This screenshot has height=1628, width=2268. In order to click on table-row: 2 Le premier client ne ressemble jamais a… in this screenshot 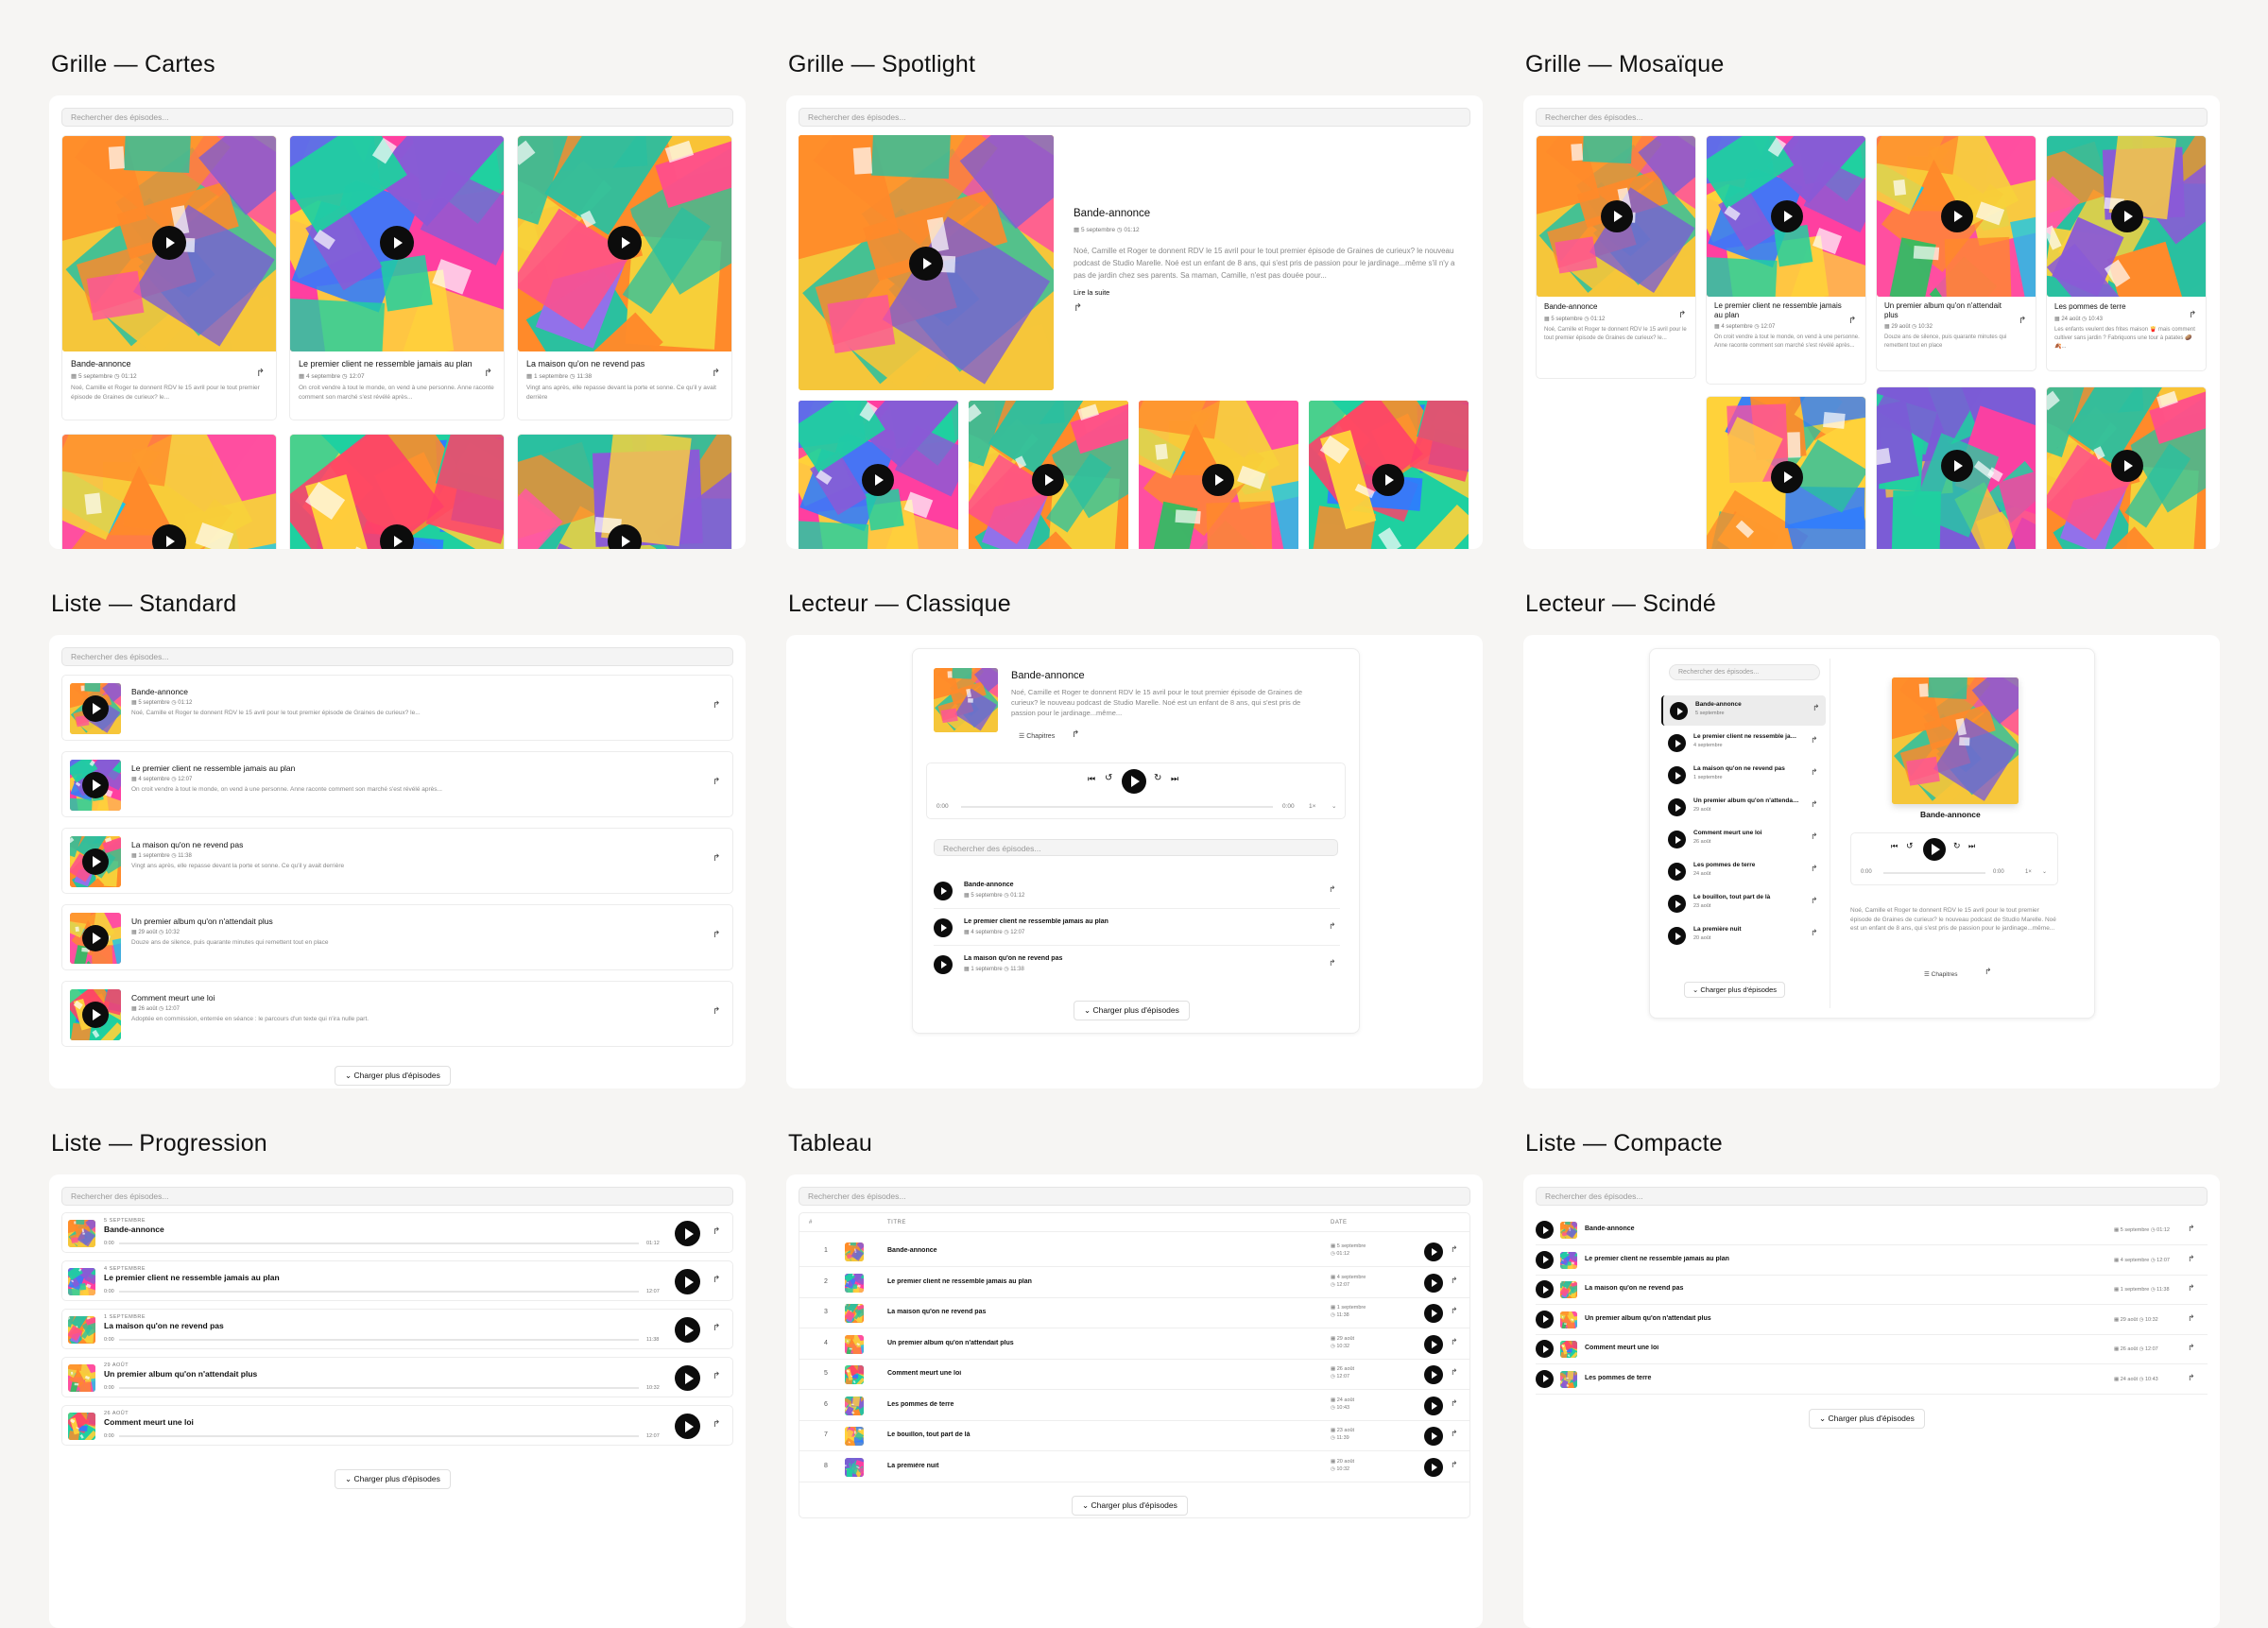, I will do `click(1134, 1282)`.